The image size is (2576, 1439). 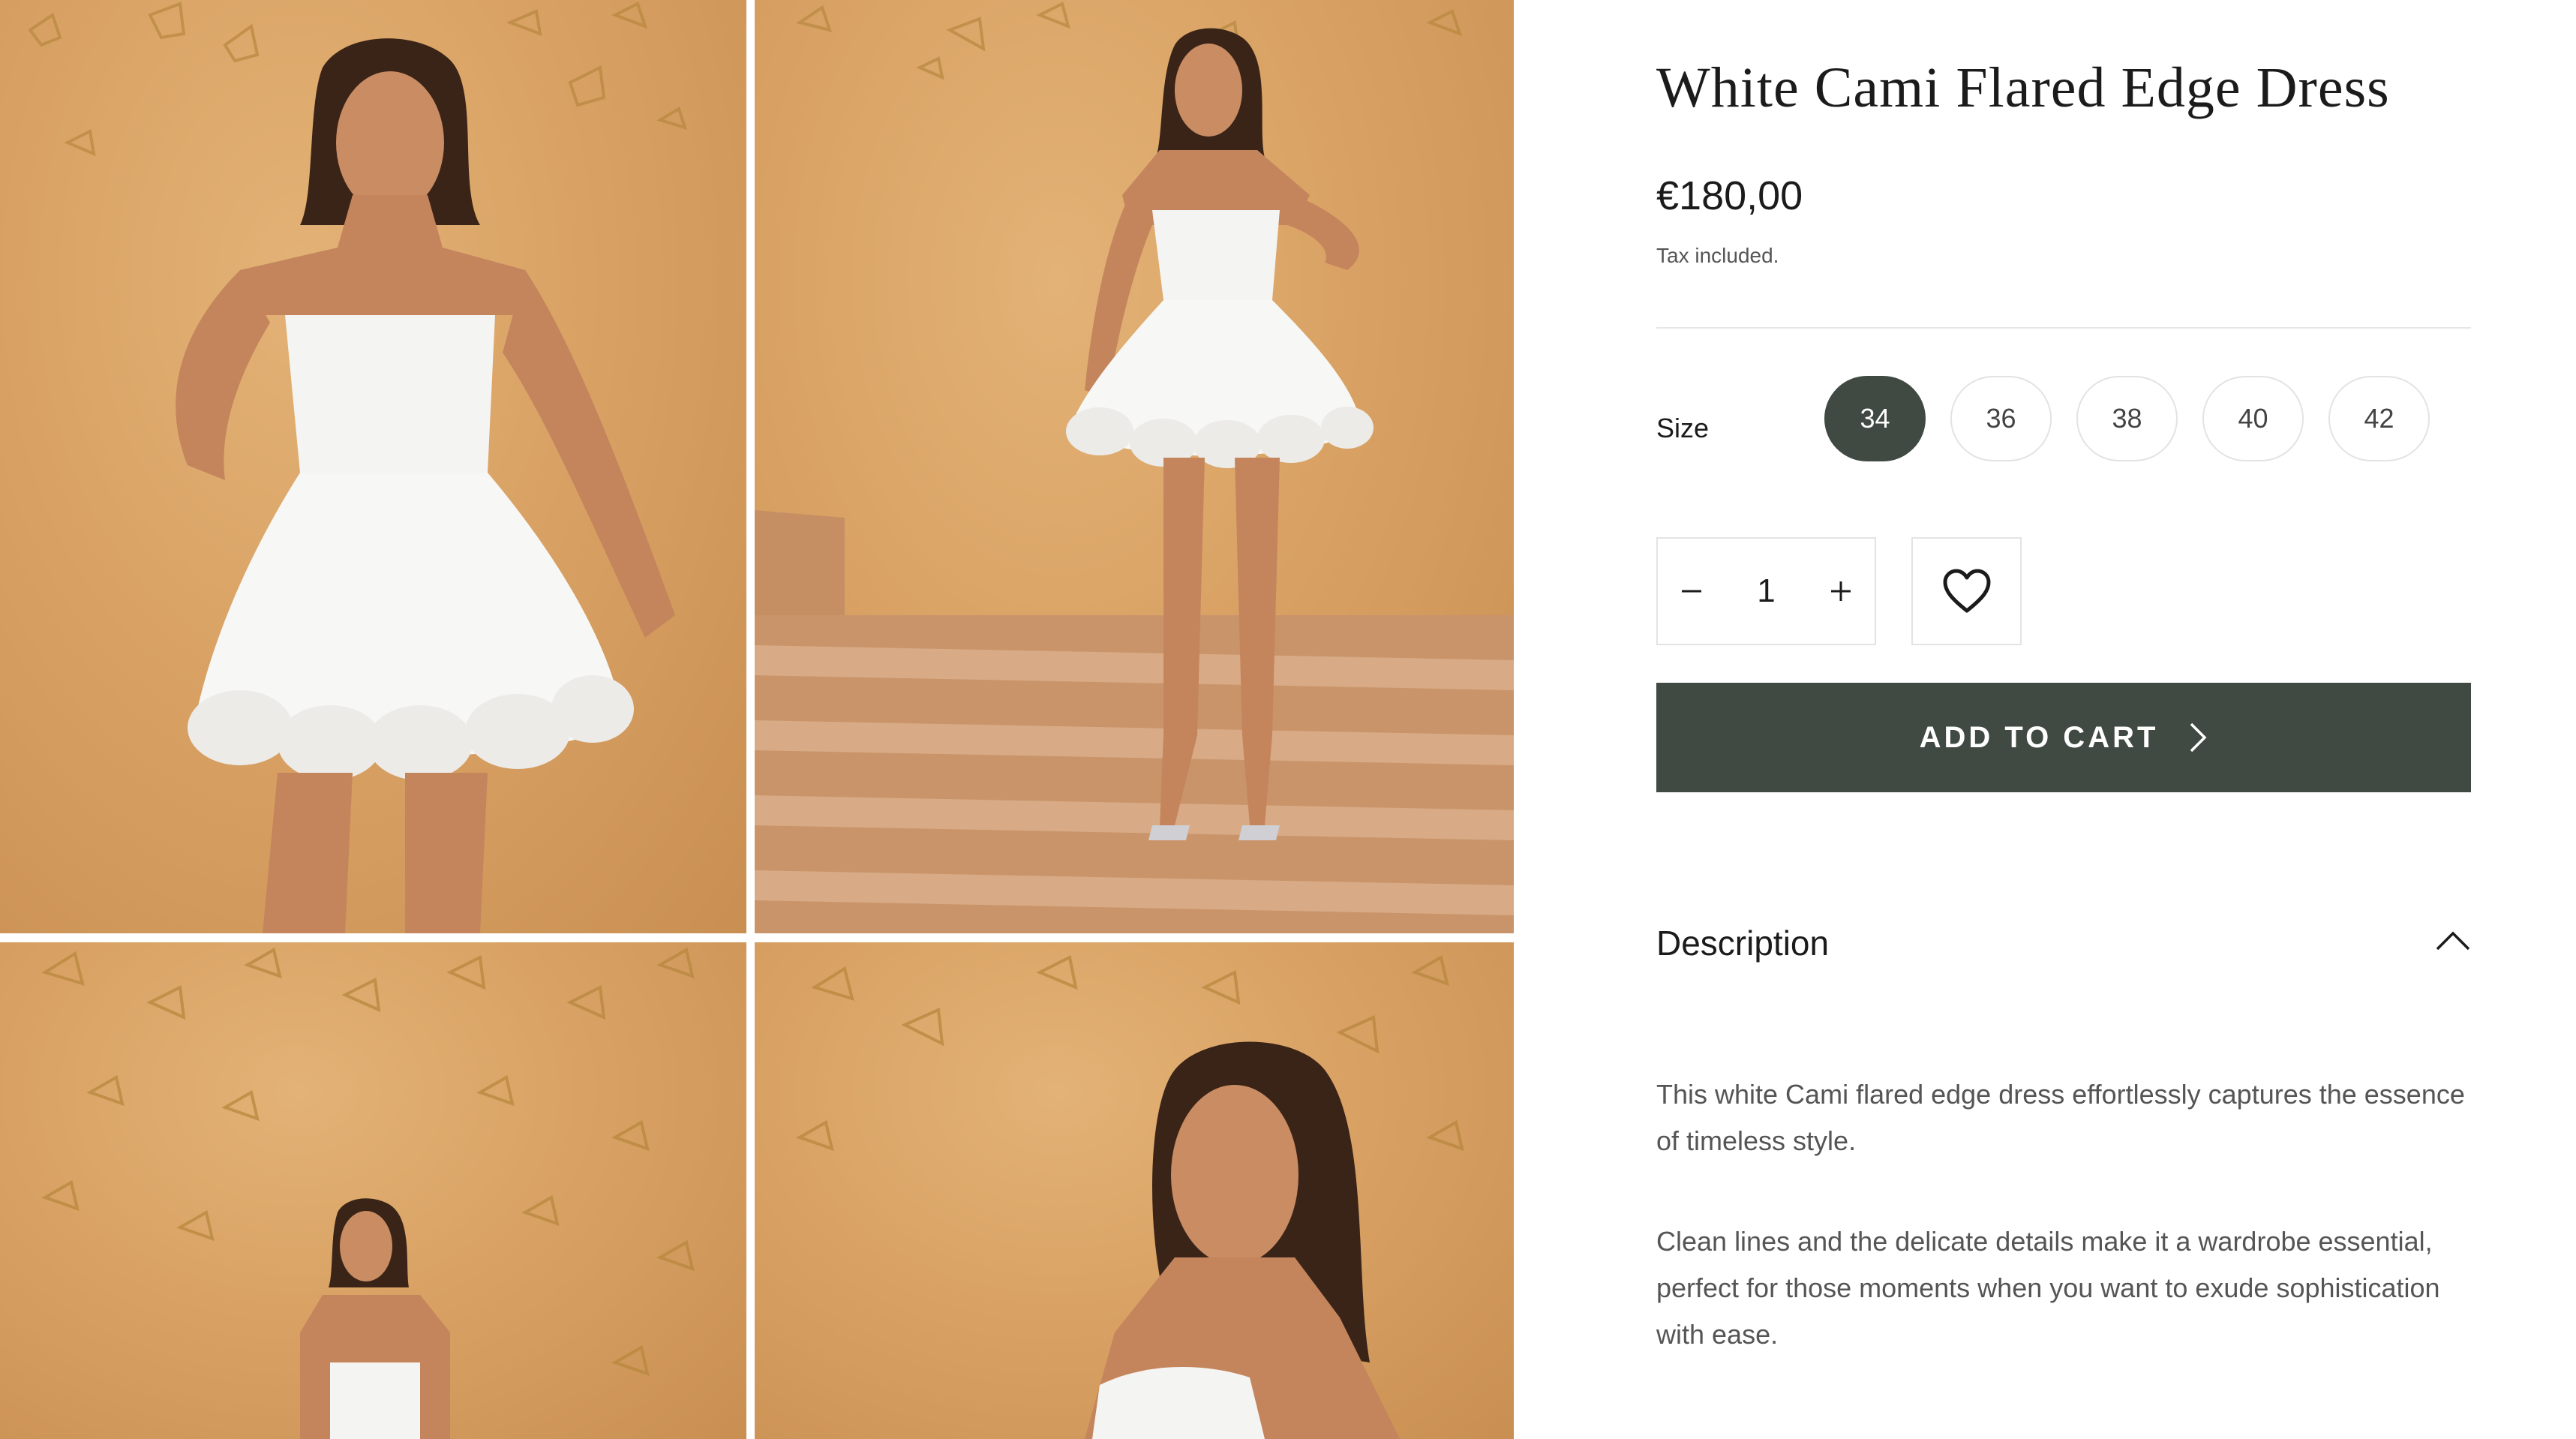 I want to click on add-to-cart-label: ADD TO CART, so click(x=2039, y=737).